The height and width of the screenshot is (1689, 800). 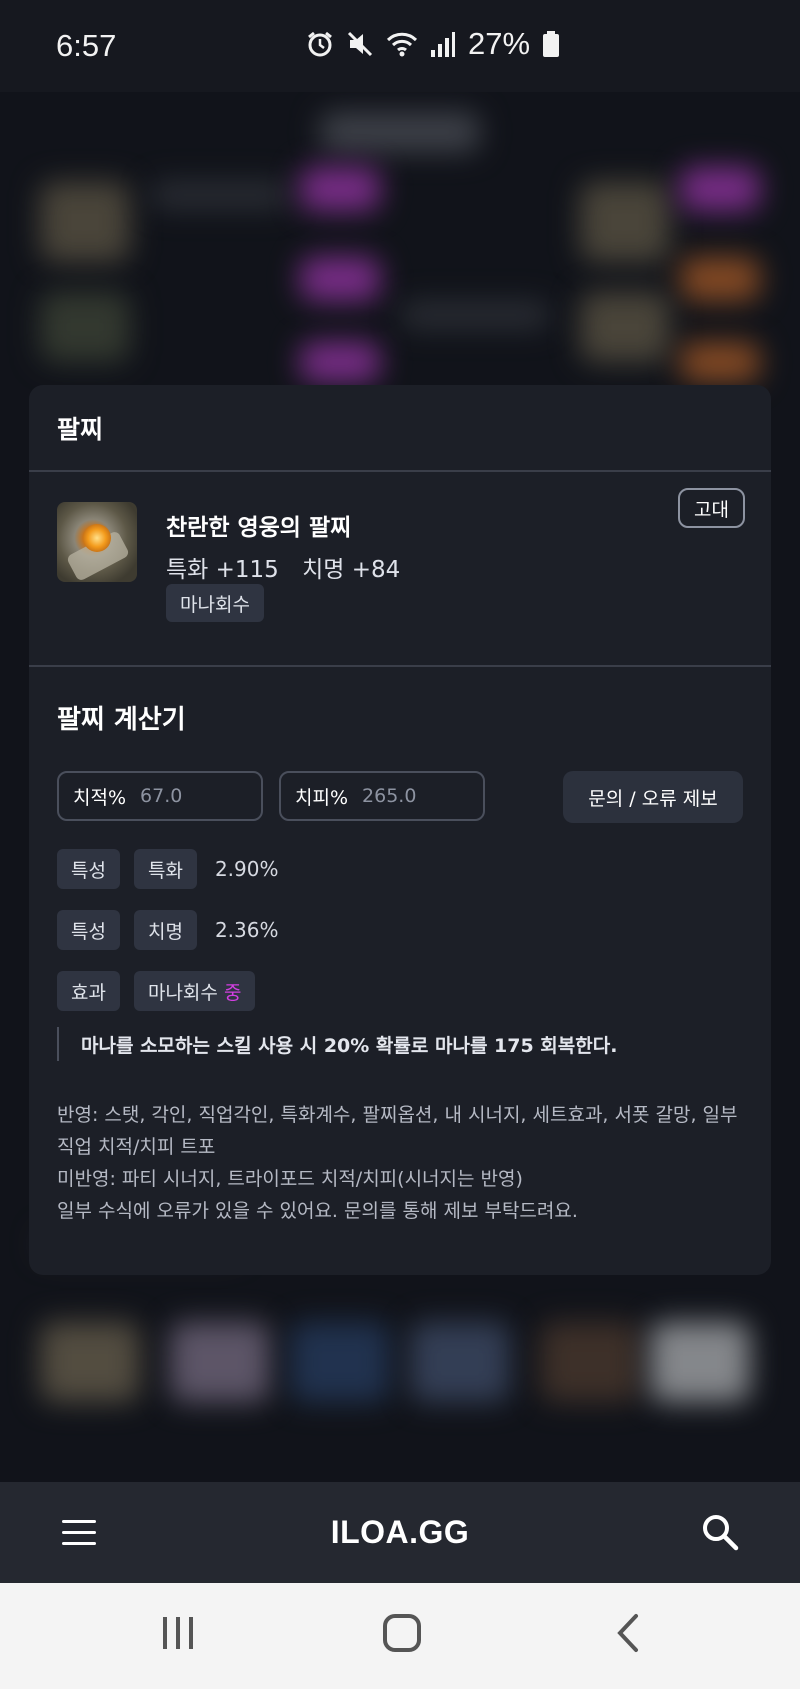 I want to click on system-navigation-bar, so click(x=400, y=1636).